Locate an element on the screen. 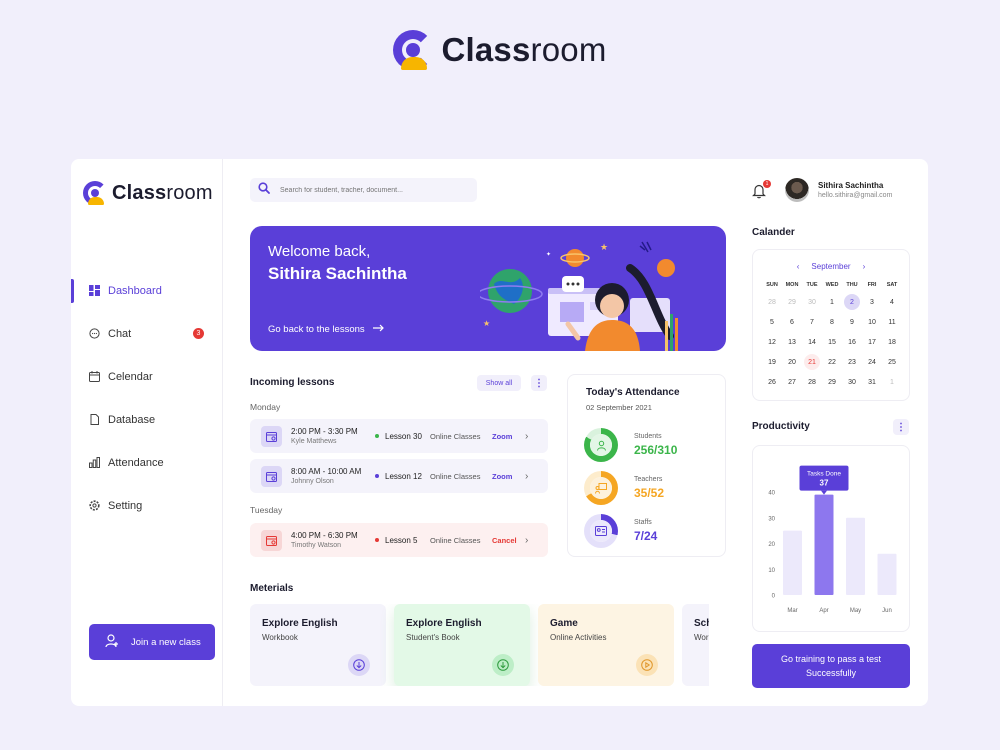 The height and width of the screenshot is (750, 1000). productivity-chart-svg: 0 10 20 30 40 Mar Apr Tasks Done37 May Jun is located at coordinates (832, 539).